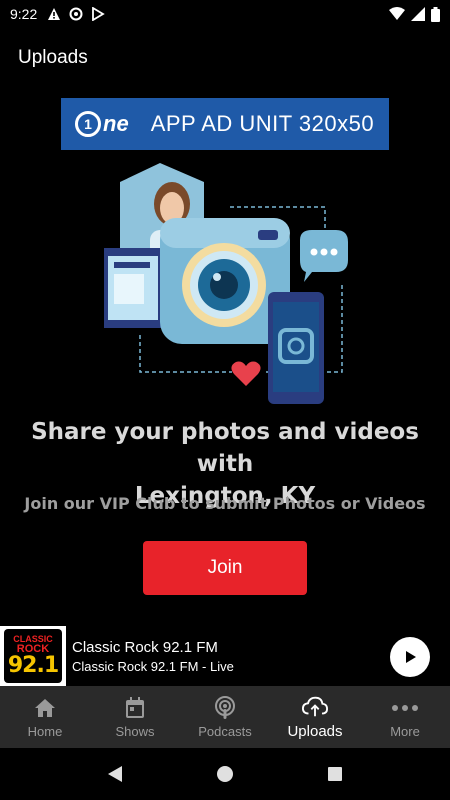  Describe the element at coordinates (225, 568) in the screenshot. I see `join-button: Join` at that location.